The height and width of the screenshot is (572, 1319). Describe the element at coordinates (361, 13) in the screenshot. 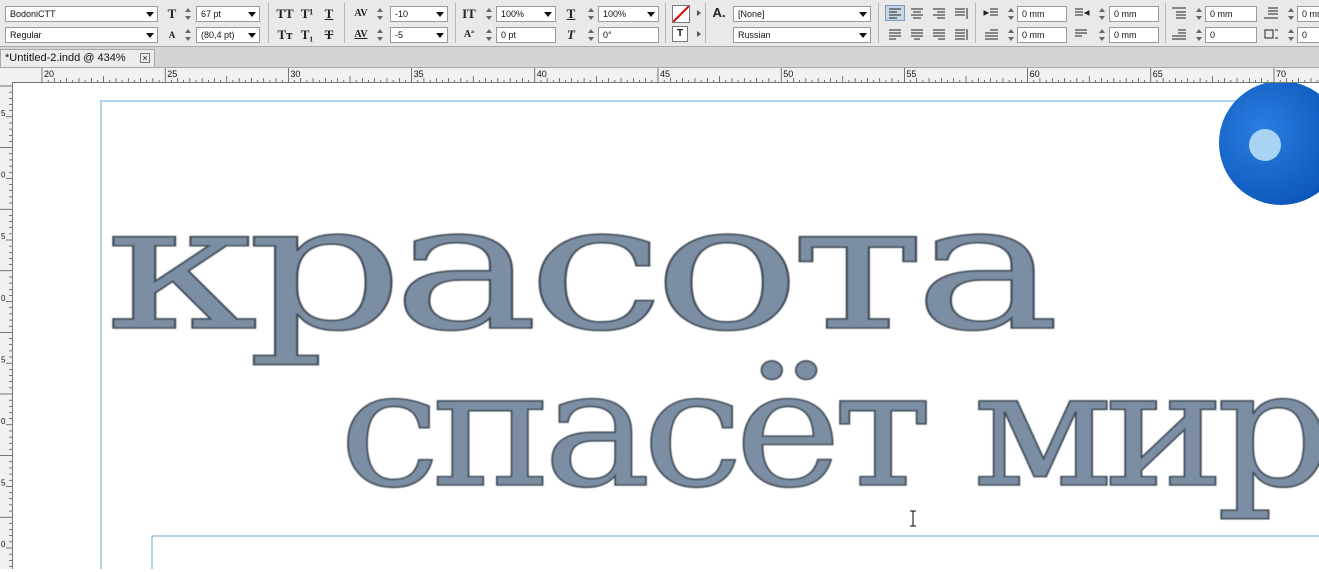

I see `kerning-icon: AV` at that location.